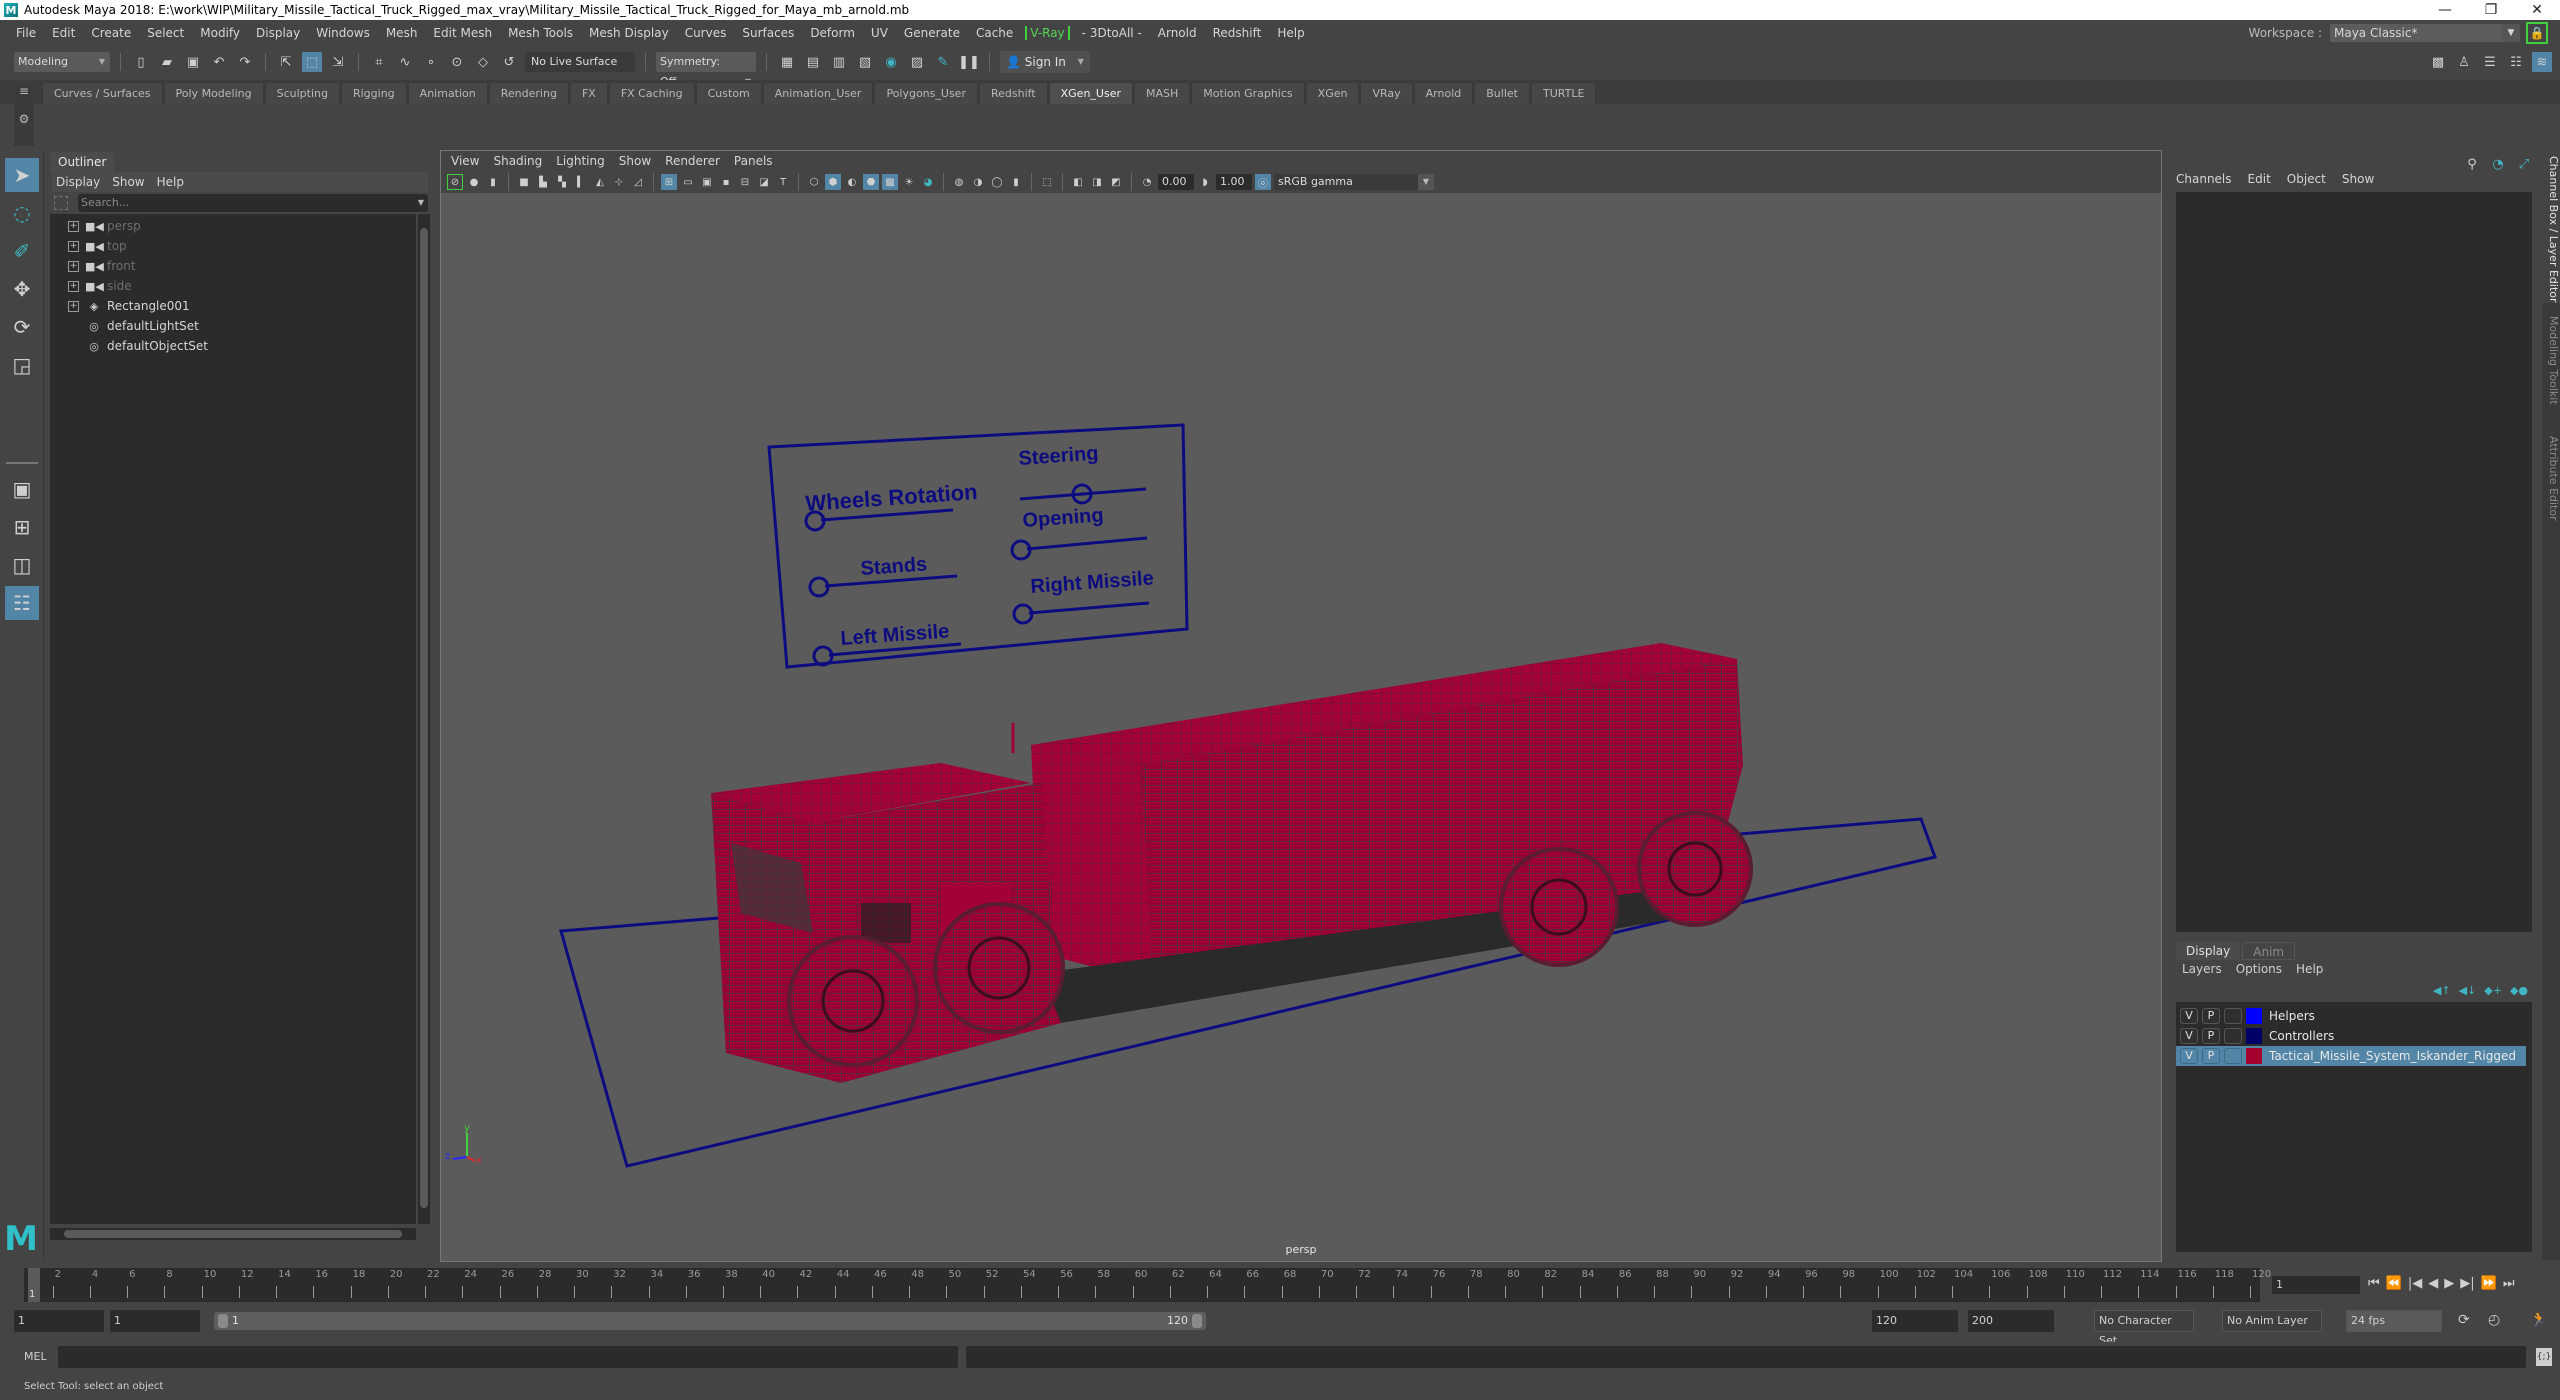  I want to click on shelf-tab-bullet: Bullet, so click(1502, 93).